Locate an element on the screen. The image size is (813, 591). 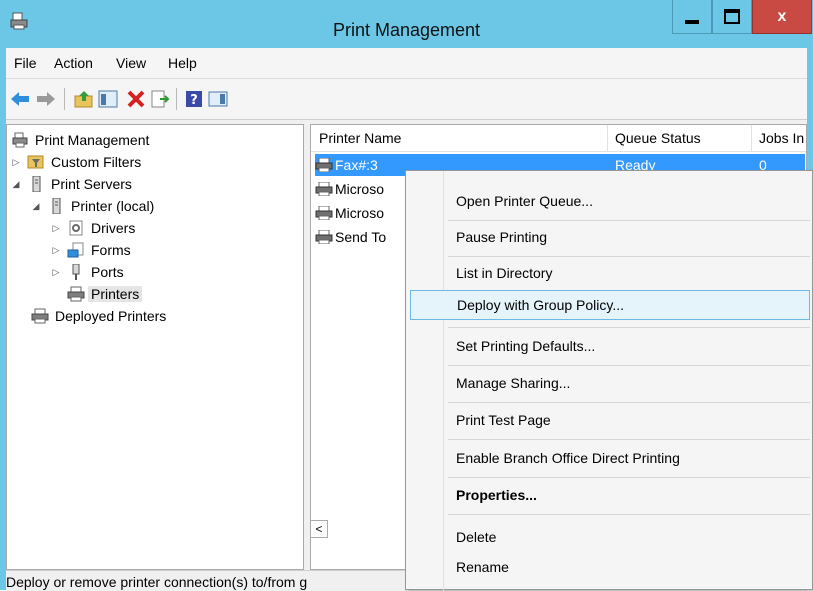
scroll-left-button: < is located at coordinates (319, 529).